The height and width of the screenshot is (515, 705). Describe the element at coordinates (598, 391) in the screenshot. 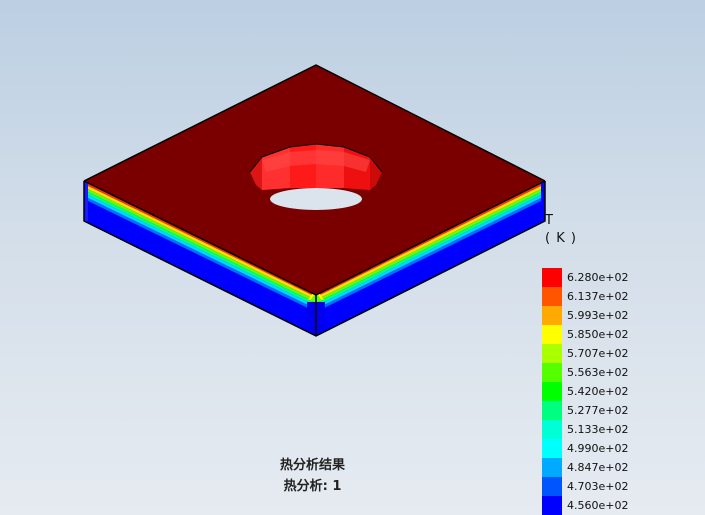

I see `legend-value-label: 5.420e+02` at that location.